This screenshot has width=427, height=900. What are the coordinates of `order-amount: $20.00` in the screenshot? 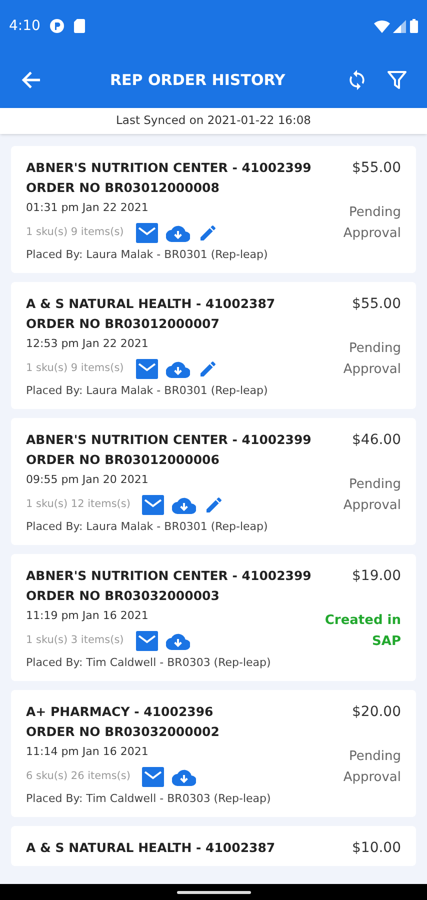 It's located at (376, 712).